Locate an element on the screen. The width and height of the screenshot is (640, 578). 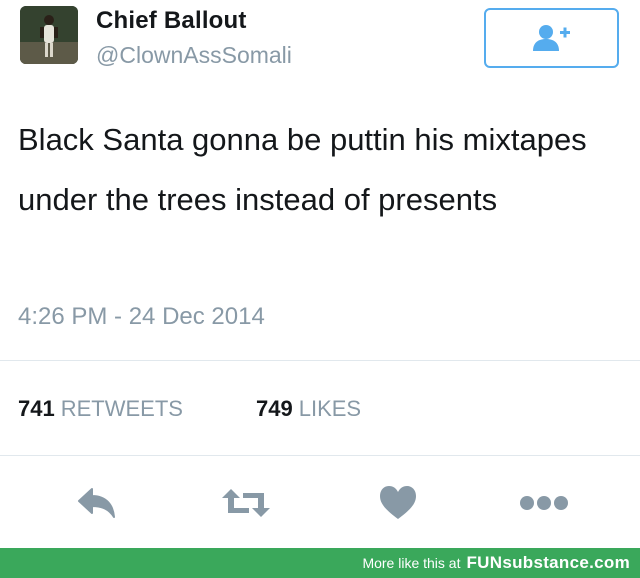
avatar-photo is located at coordinates (49, 35).